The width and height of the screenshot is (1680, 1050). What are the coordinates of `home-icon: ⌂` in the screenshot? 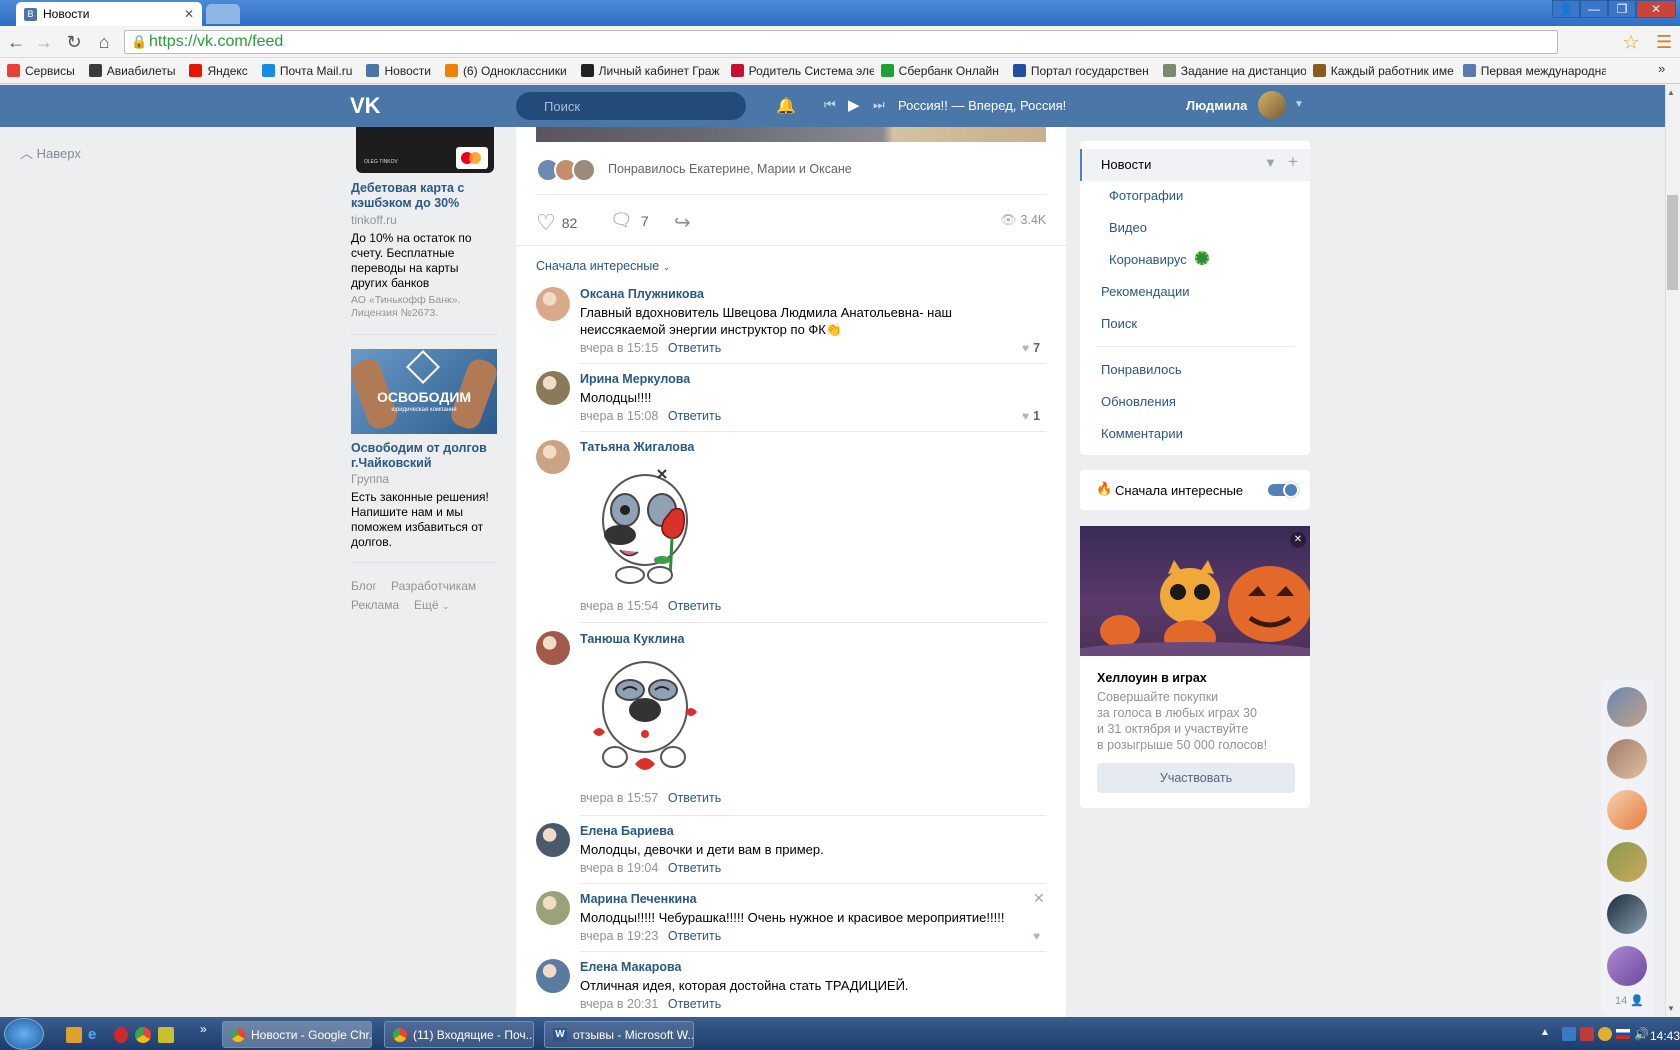 It's located at (104, 42).